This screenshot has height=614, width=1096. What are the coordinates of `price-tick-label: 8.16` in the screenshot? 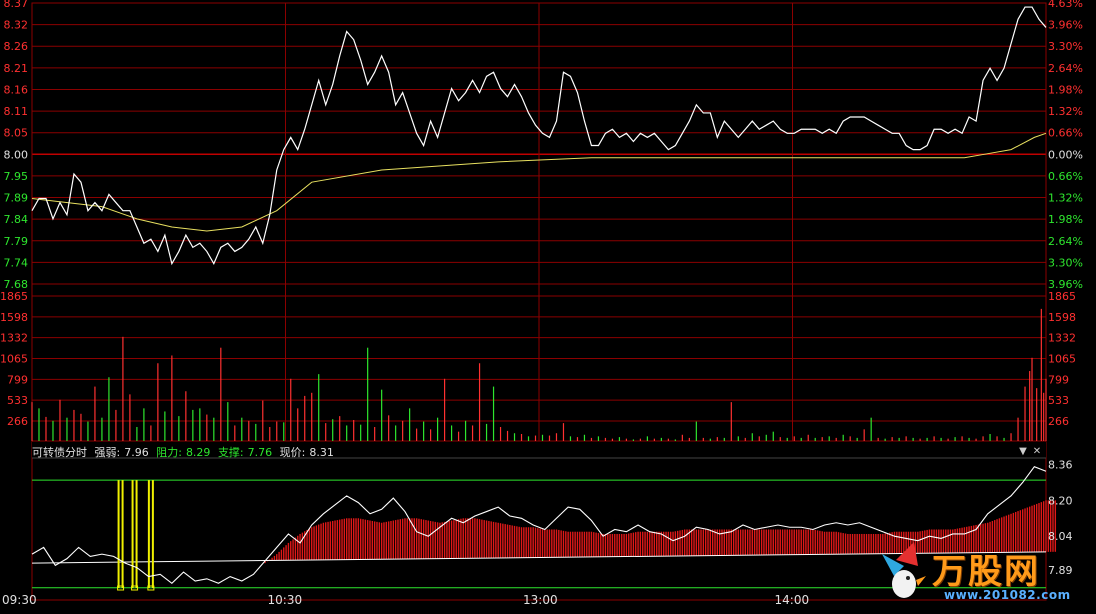 It's located at (16, 89).